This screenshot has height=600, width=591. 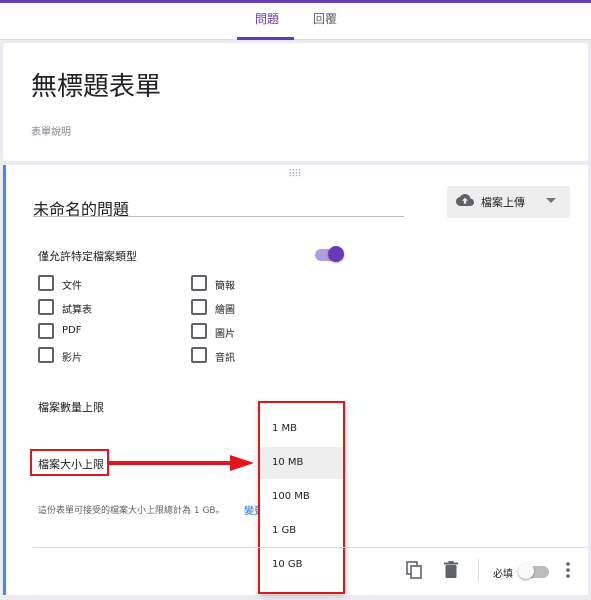 I want to click on checkbox-label-presentation: 簡報, so click(x=225, y=286).